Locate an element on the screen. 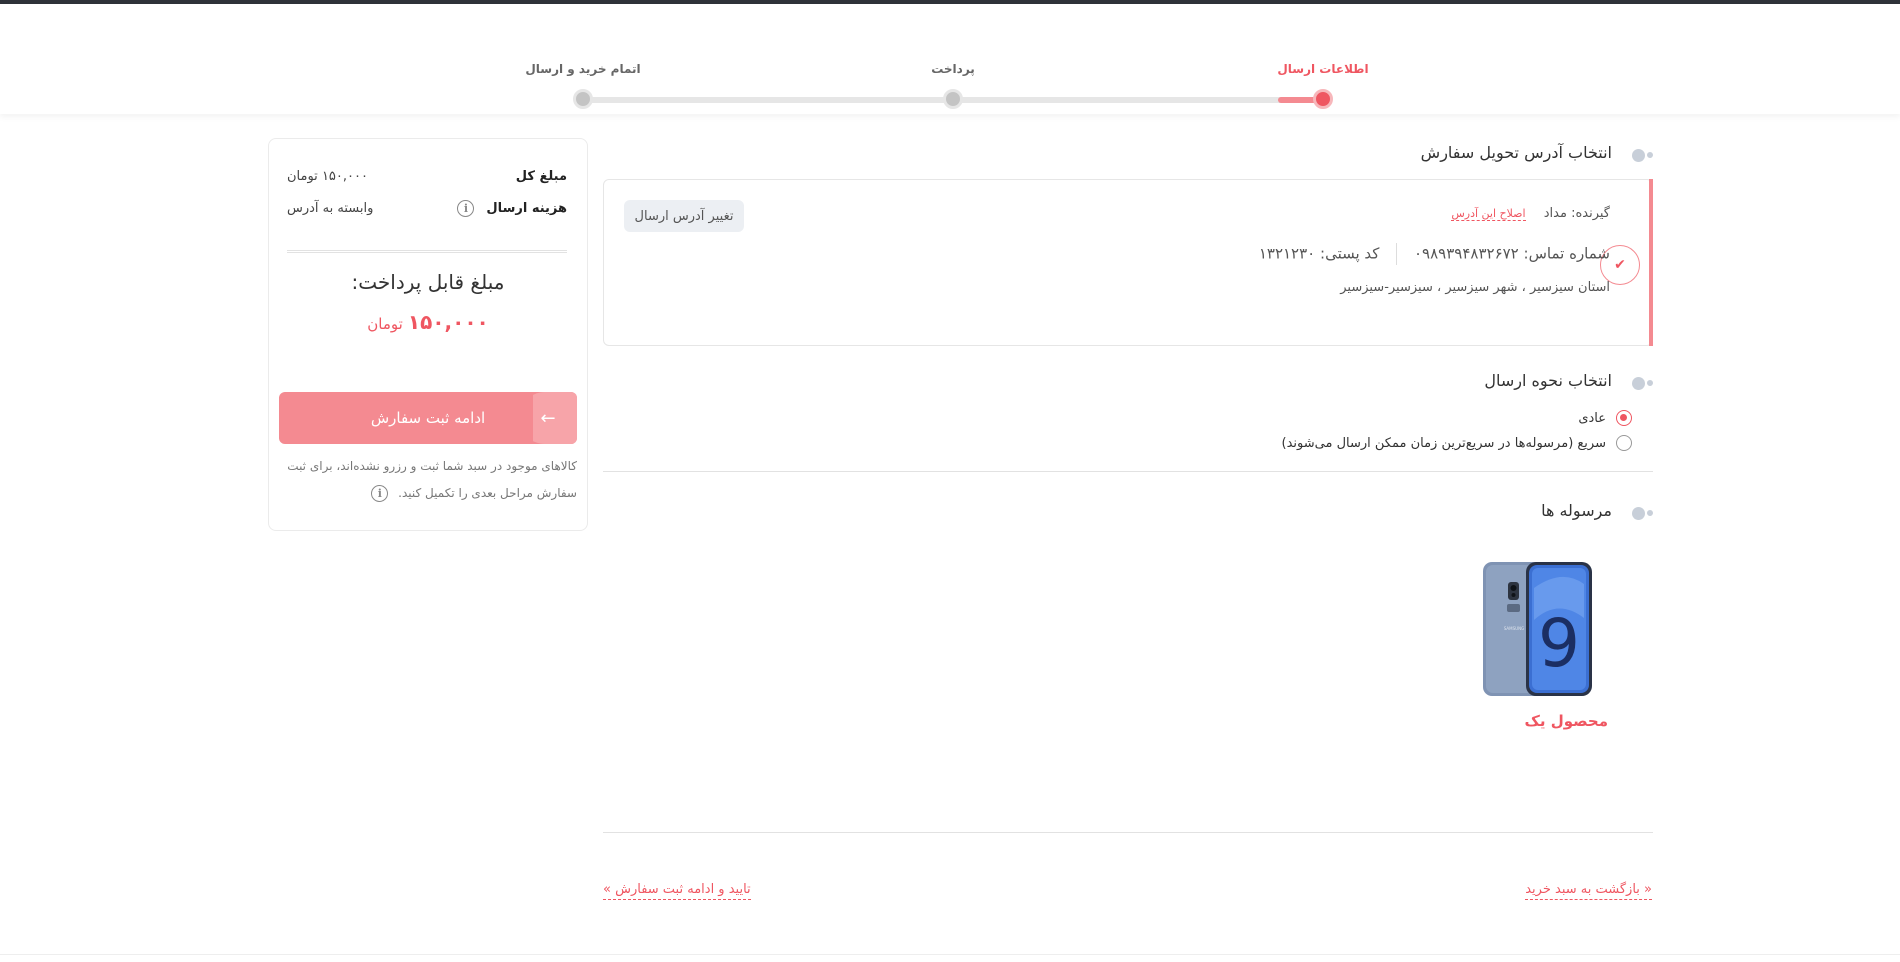  change-address-button: تغییر آدرس ارسال is located at coordinates (684, 216).